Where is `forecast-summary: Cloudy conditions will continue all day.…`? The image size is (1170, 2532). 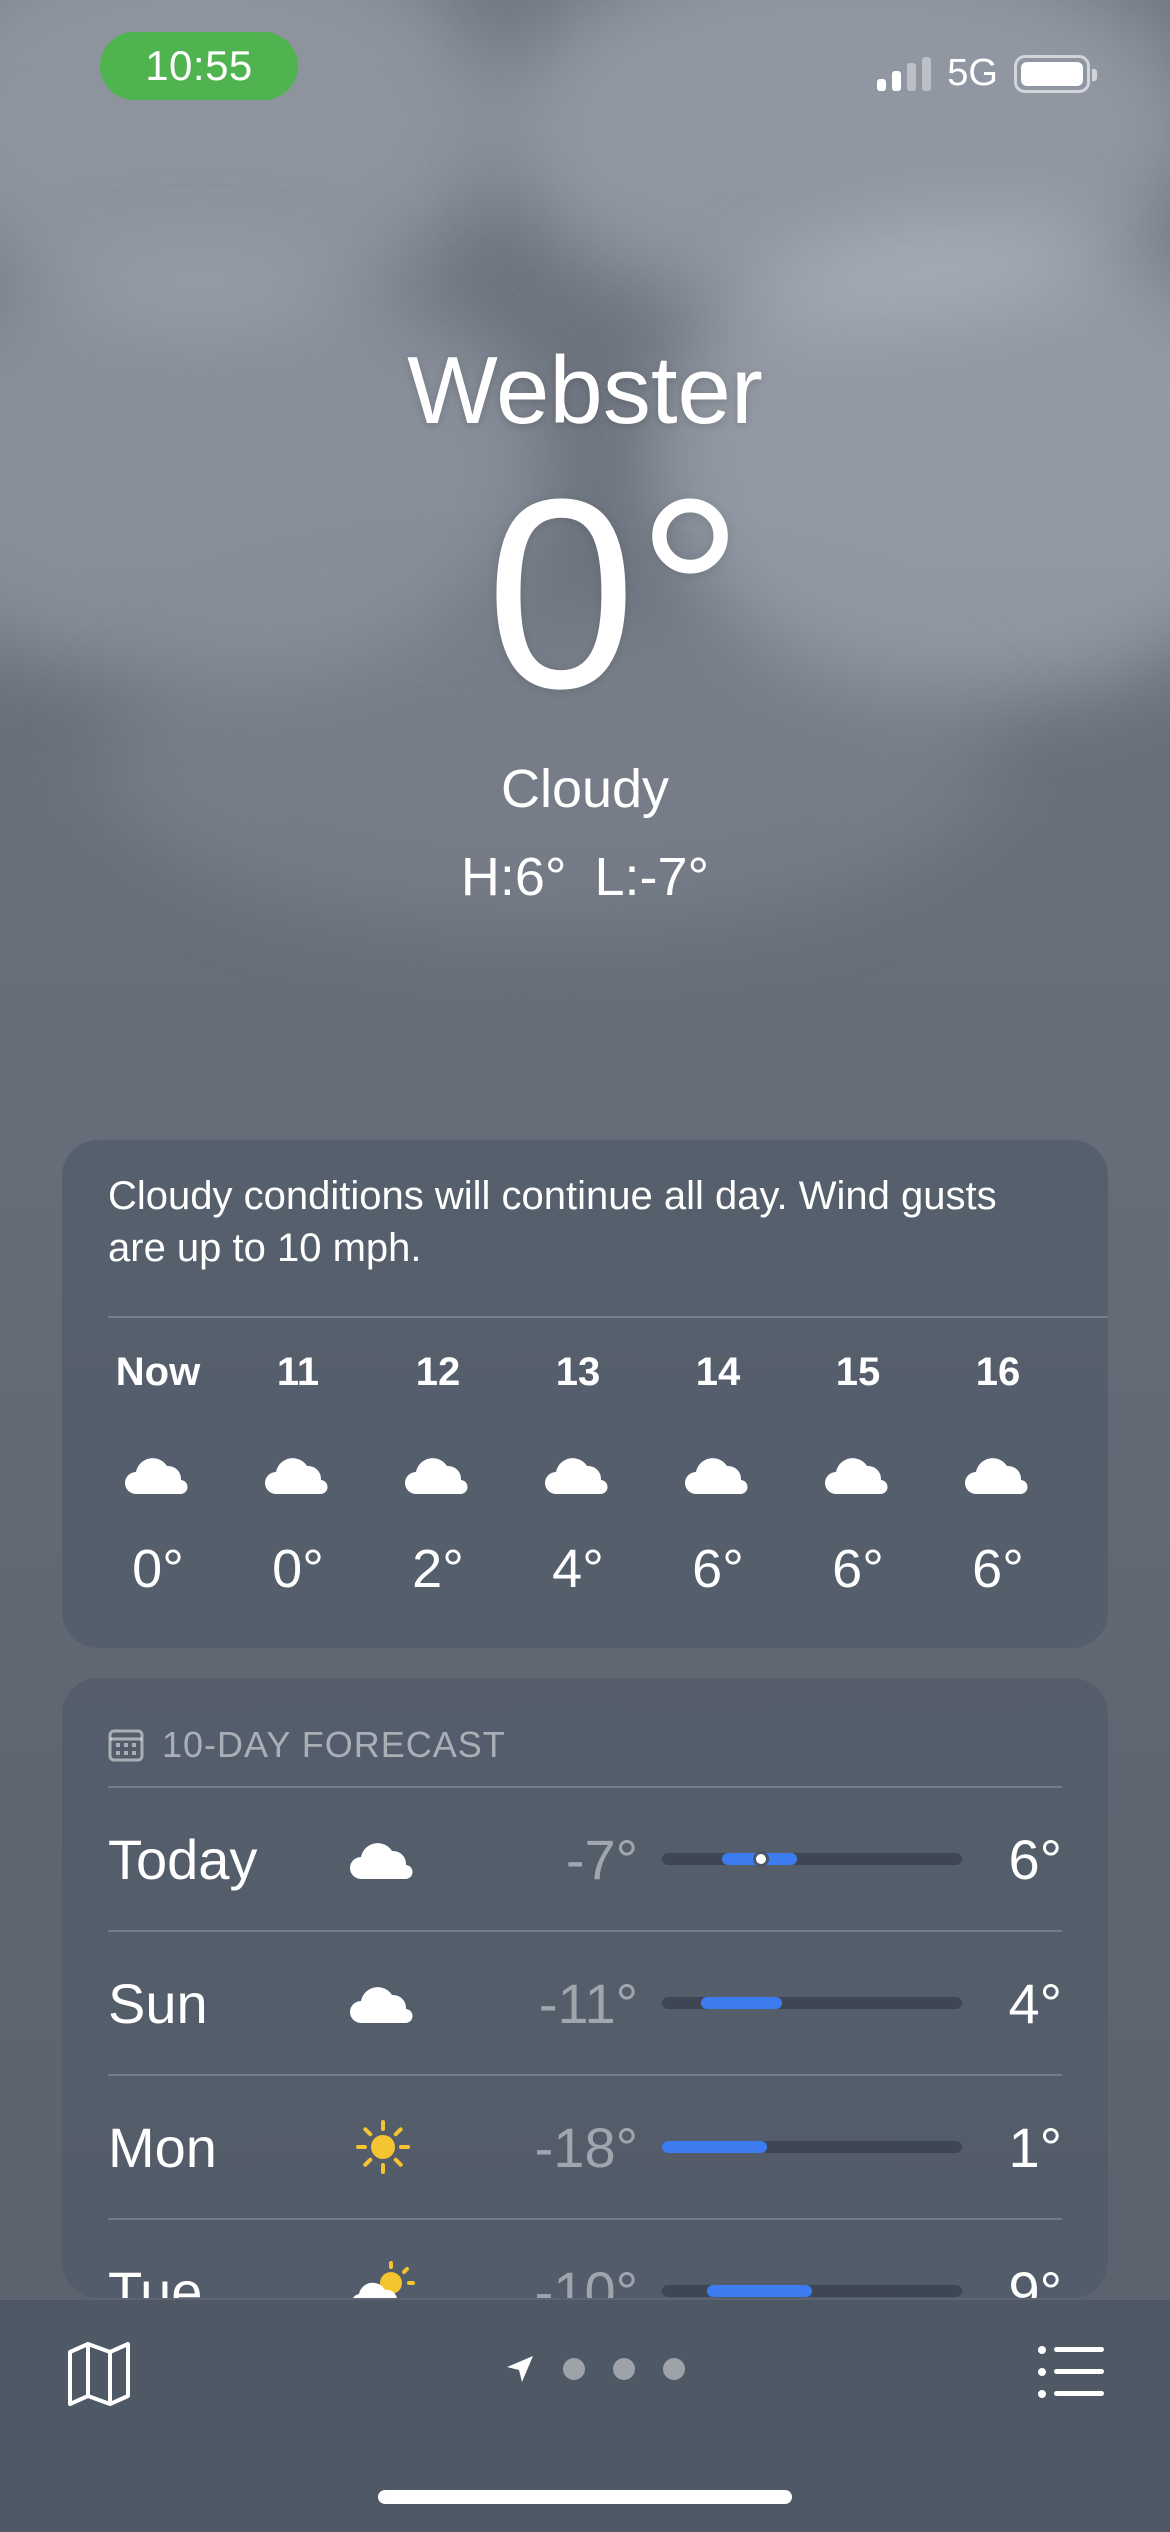
forecast-summary: Cloudy conditions will continue all day.… is located at coordinates (552, 1222).